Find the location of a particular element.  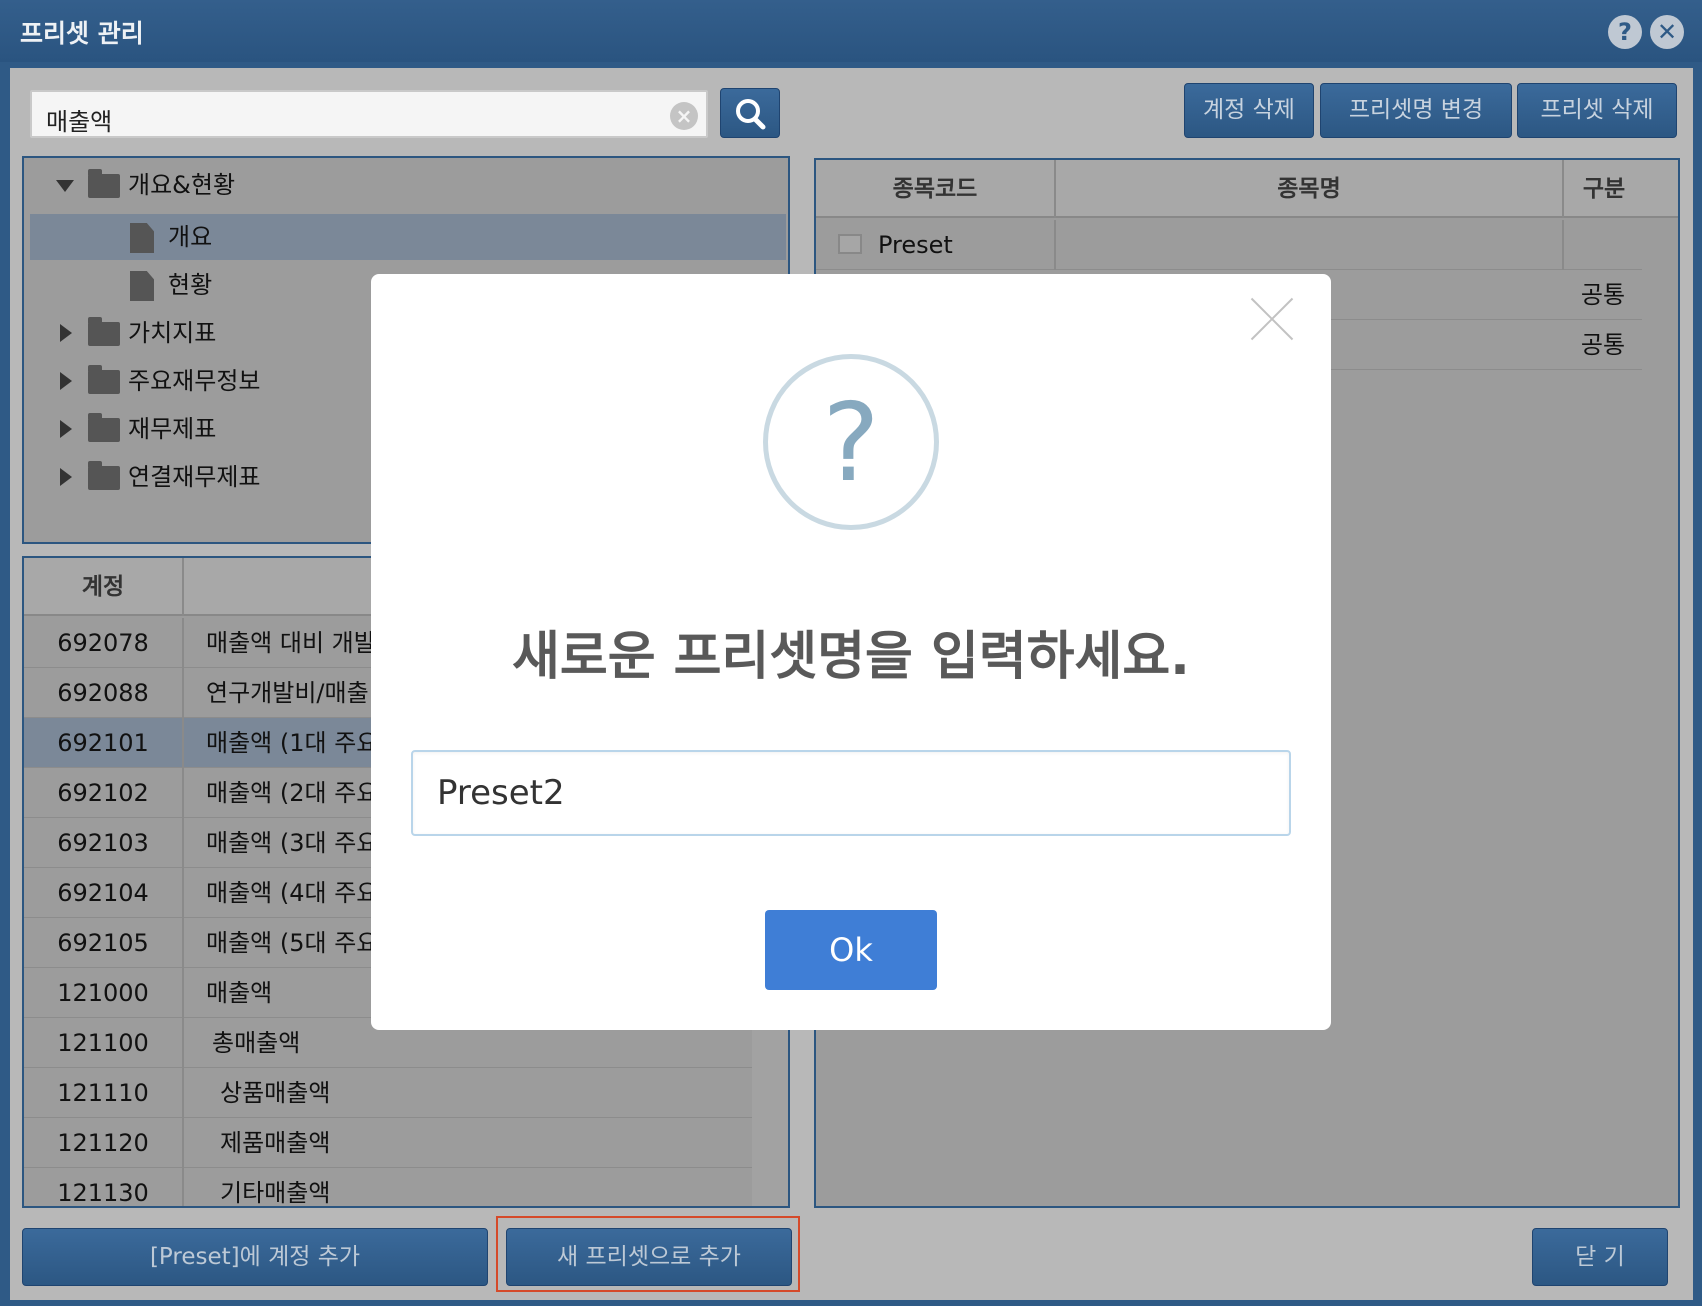

account-name: 매출액 (2대 주요 is located at coordinates (292, 793).